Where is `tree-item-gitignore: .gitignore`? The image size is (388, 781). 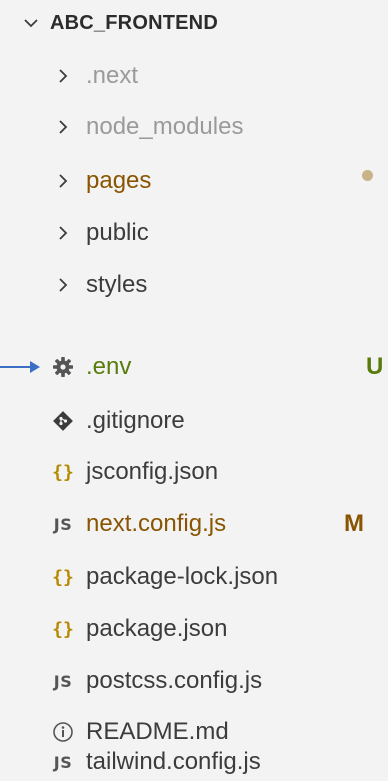
tree-item-gitignore: .gitignore is located at coordinates (194, 421).